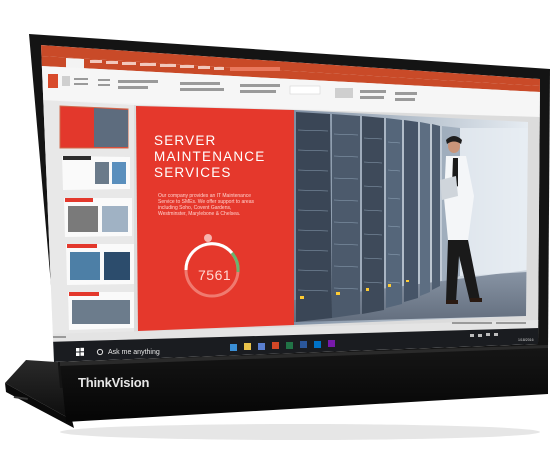 This screenshot has width=560, height=455. I want to click on powerpoint-icon, so click(275, 345).